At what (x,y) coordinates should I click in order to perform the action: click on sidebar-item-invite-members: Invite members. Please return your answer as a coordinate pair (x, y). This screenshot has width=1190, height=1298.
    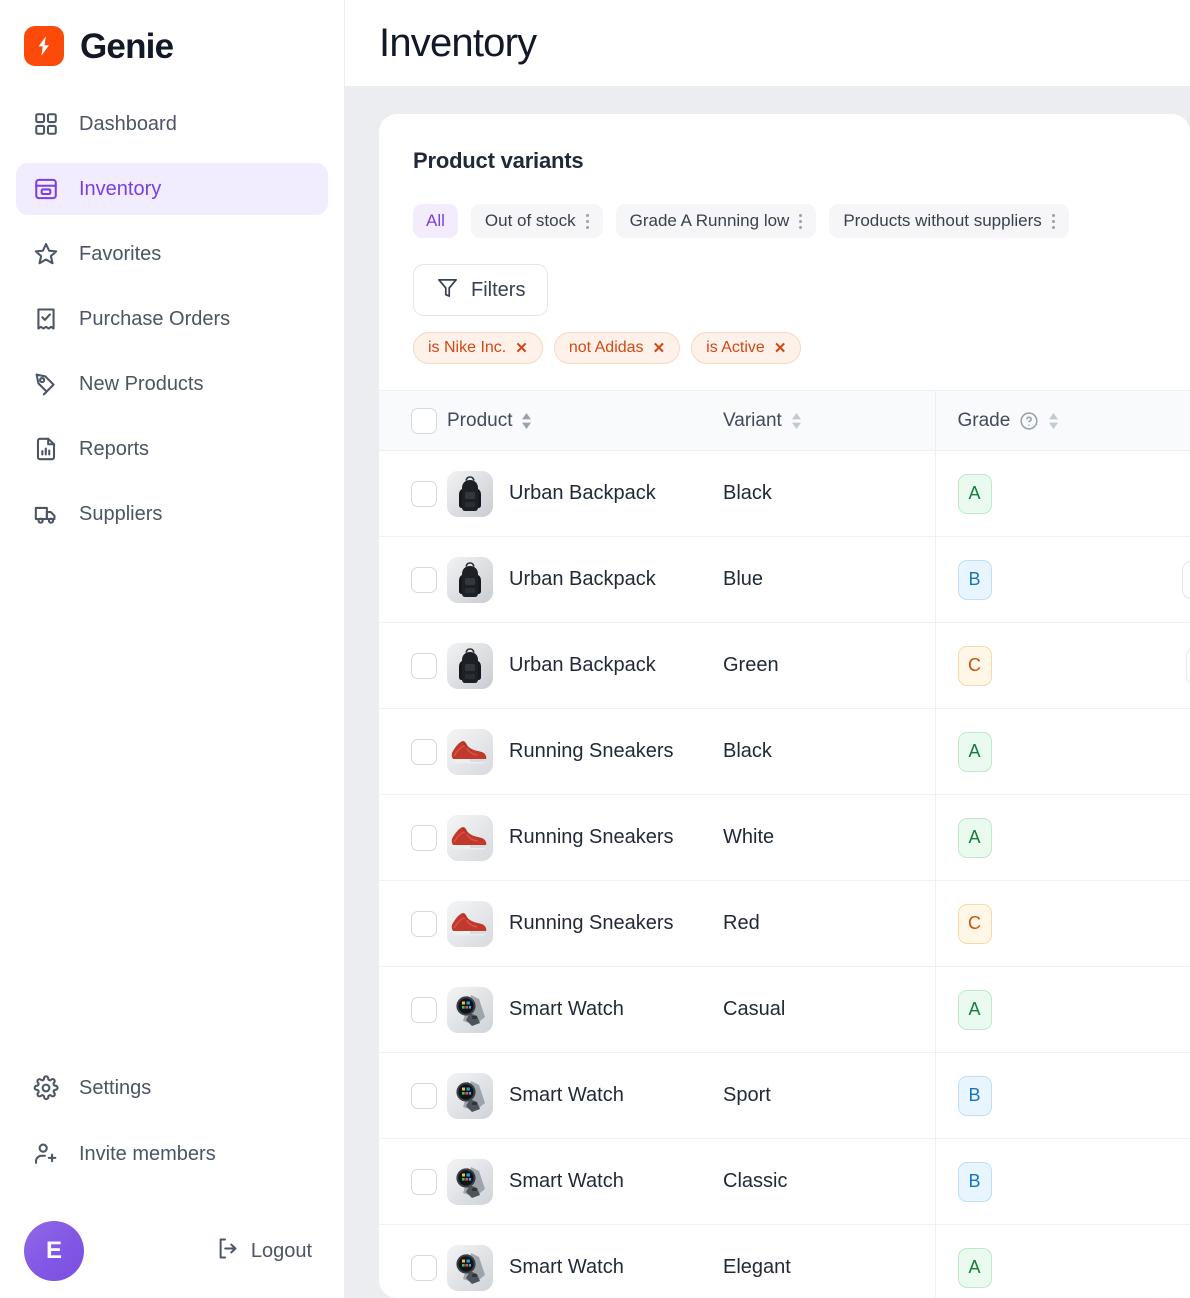
    Looking at the image, I should click on (172, 1154).